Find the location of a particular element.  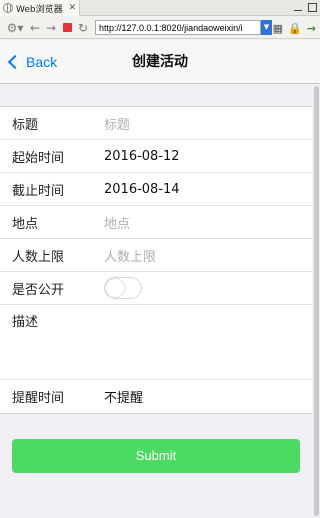

forward-arrow-icon: → is located at coordinates (51, 28).